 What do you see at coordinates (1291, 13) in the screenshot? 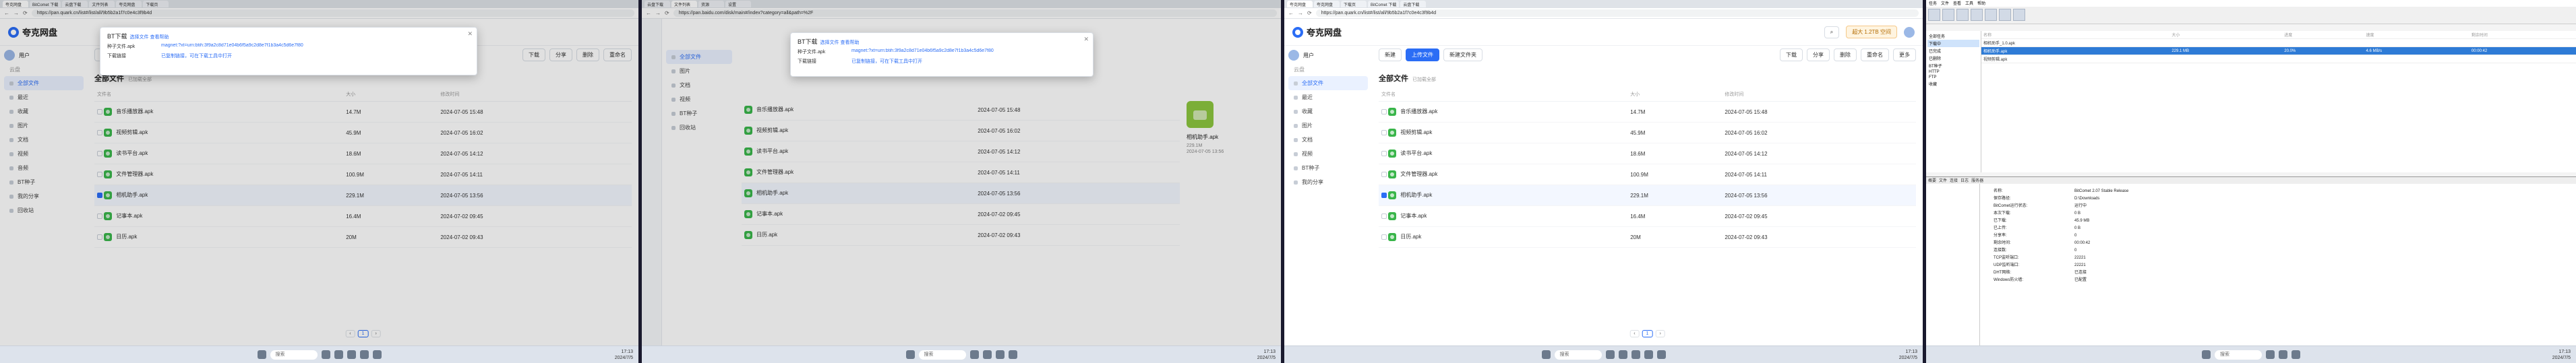
I see `back-icon: ←` at bounding box center [1291, 13].